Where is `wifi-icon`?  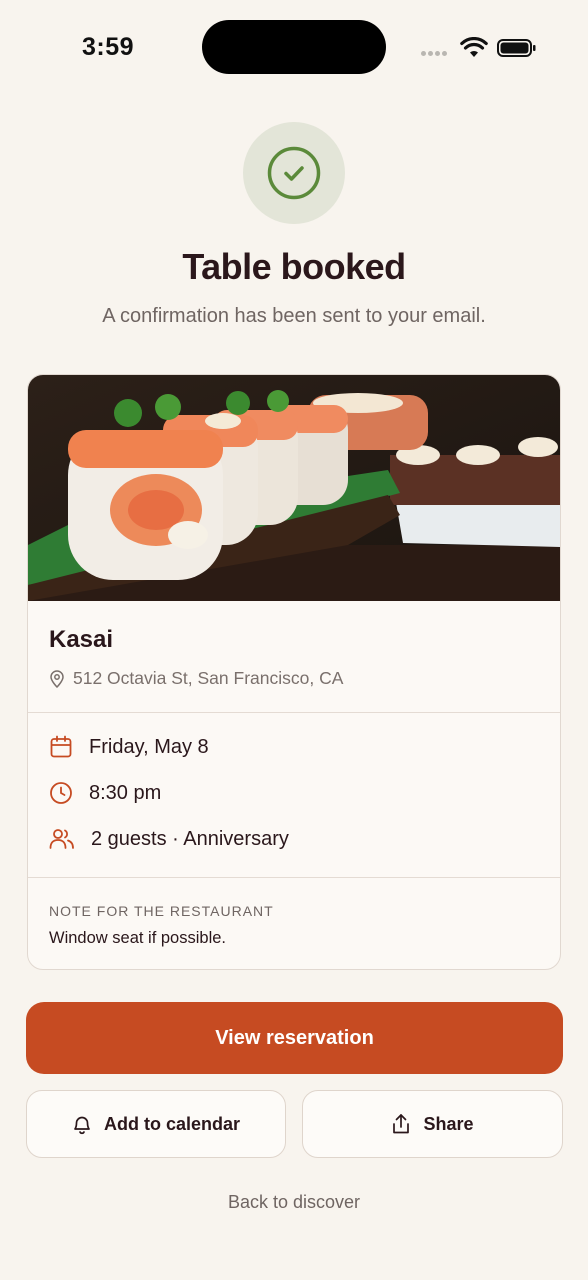 wifi-icon is located at coordinates (474, 47).